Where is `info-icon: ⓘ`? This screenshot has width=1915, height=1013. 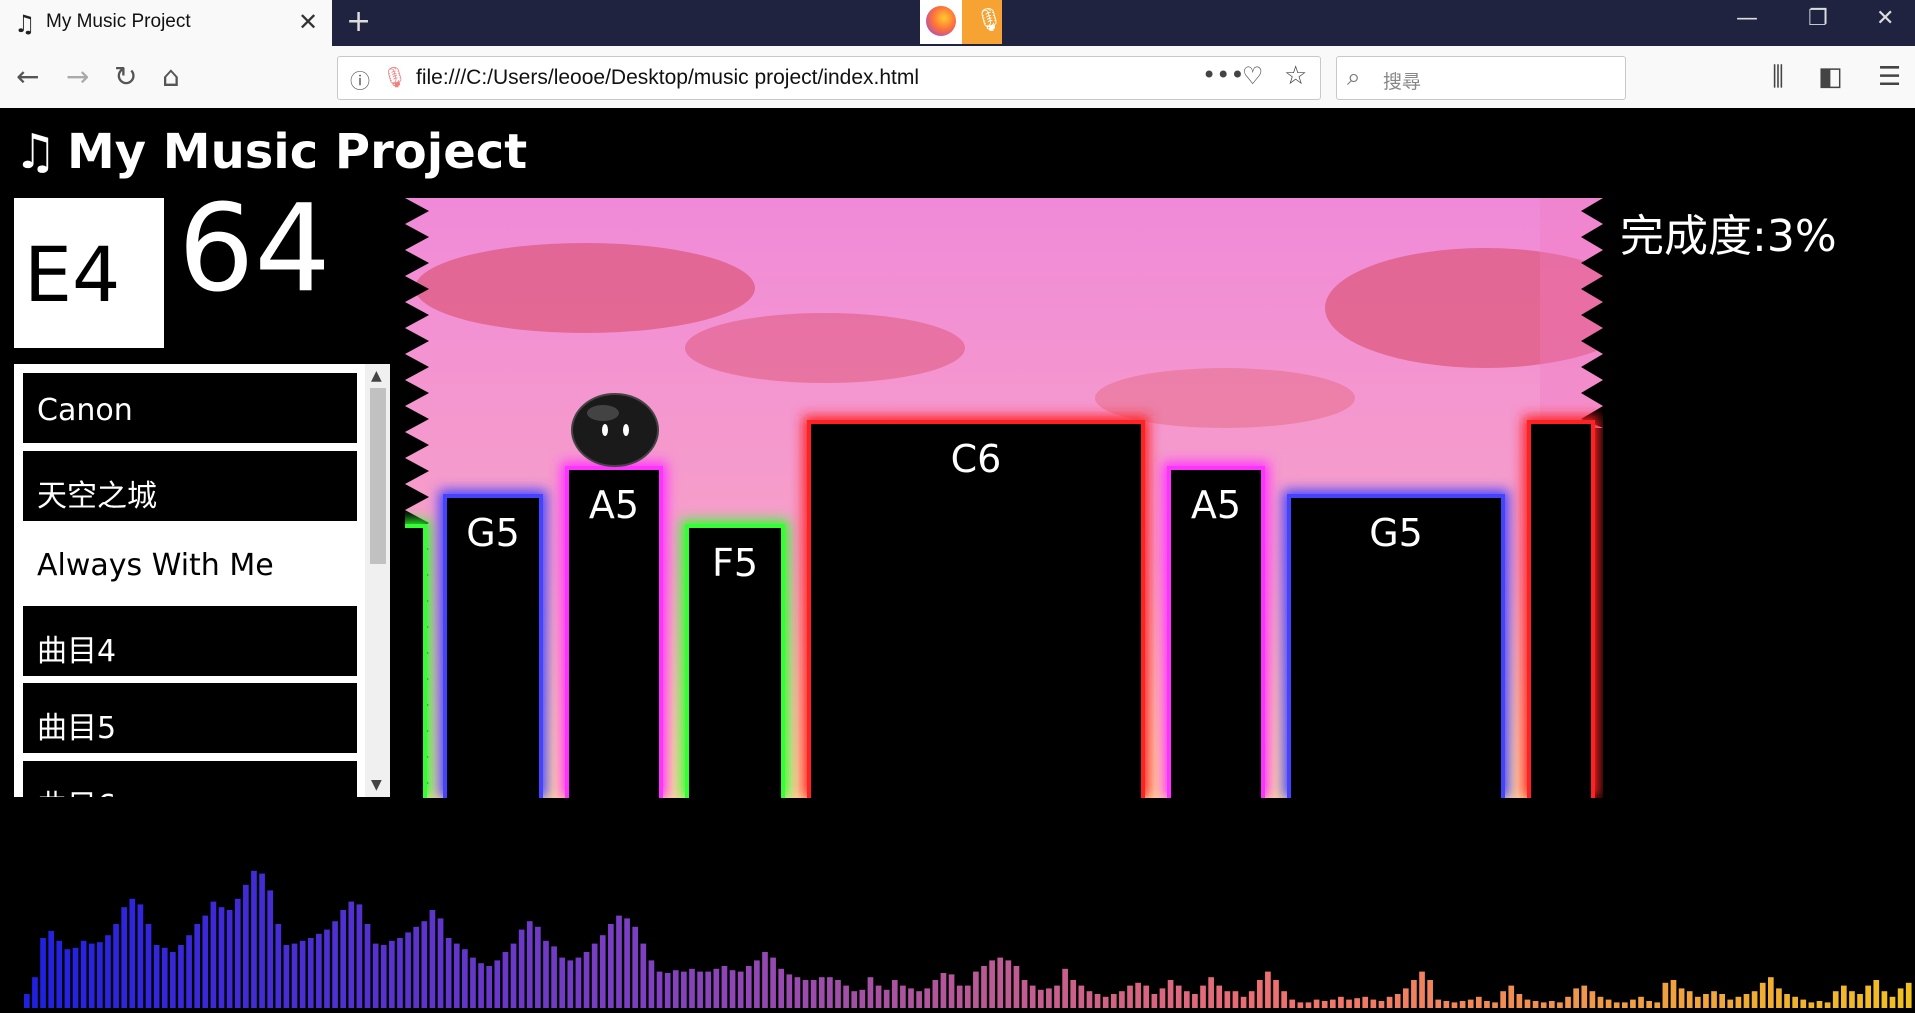
info-icon: ⓘ is located at coordinates (360, 79).